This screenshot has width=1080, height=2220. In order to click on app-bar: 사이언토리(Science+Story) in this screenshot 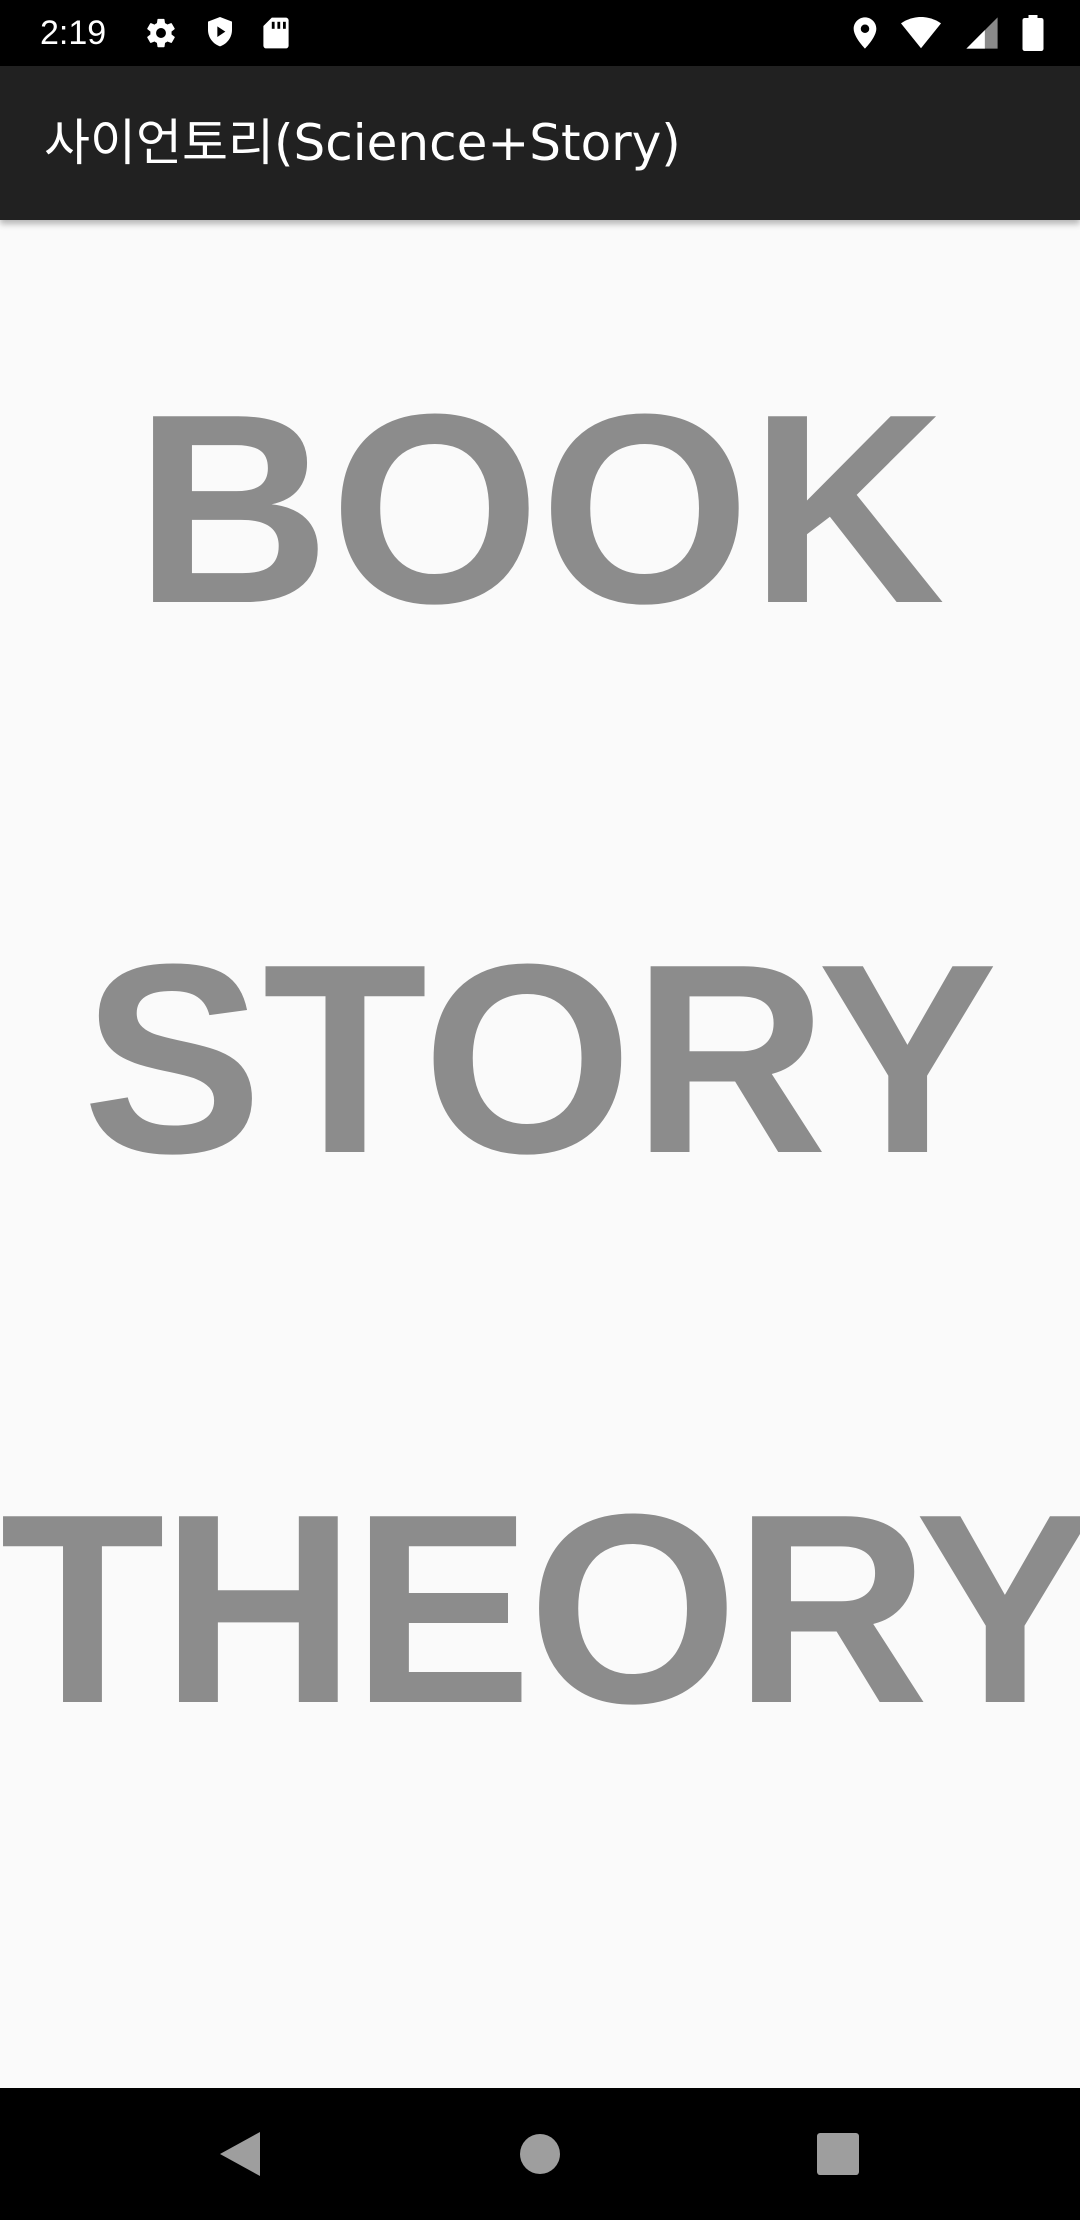, I will do `click(540, 143)`.